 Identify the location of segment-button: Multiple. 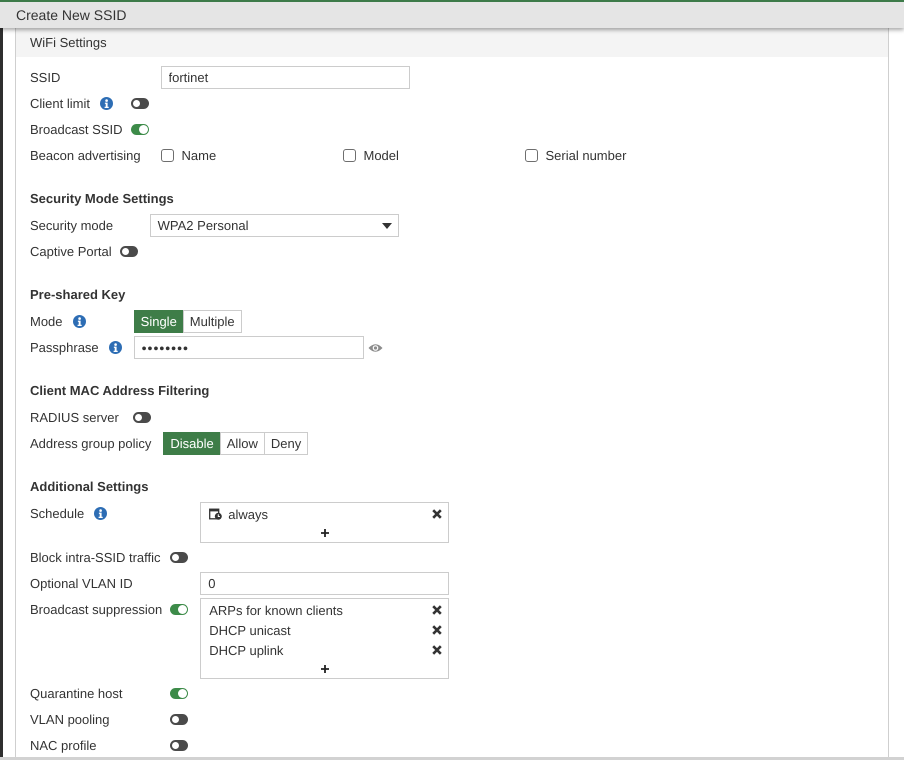
(212, 321).